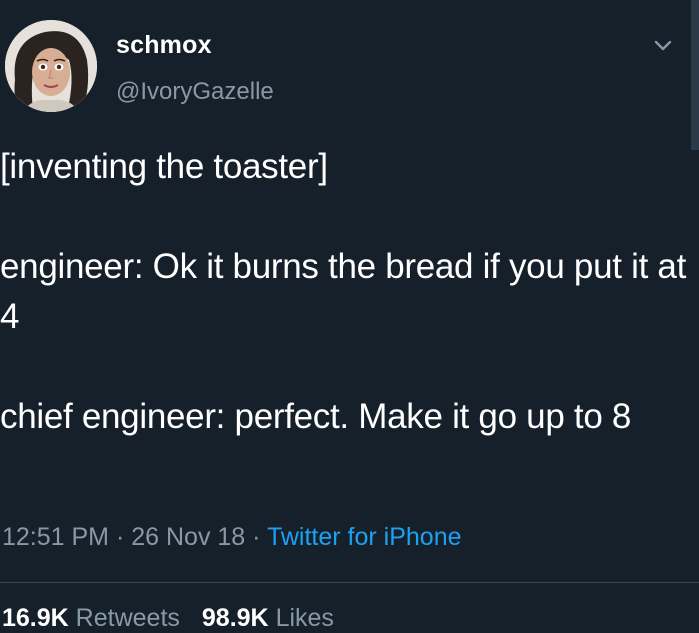  Describe the element at coordinates (164, 166) in the screenshot. I see `tweet-paragraph: [inventing the toaster]` at that location.